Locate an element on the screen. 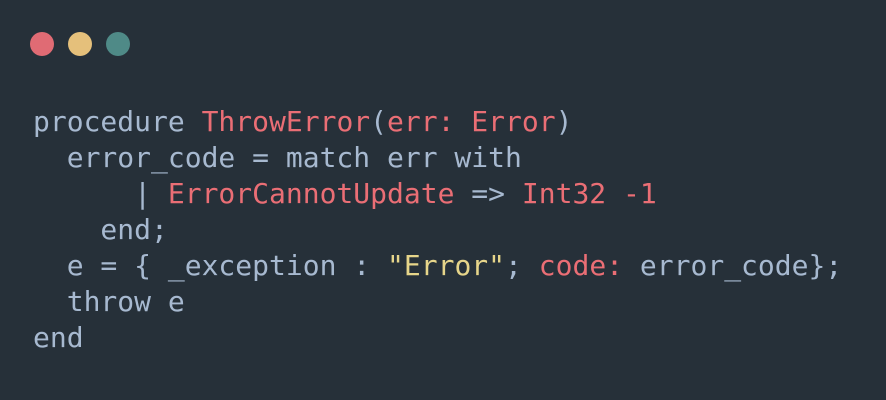 The width and height of the screenshot is (886, 400). code-token: error_code}; is located at coordinates (733, 265).